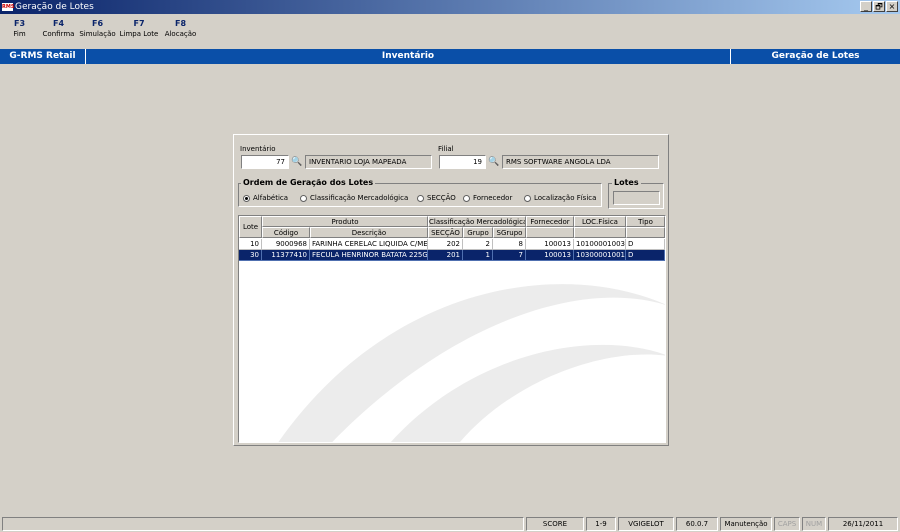 This screenshot has width=900, height=532. I want to click on col-fornecedor-sub, so click(550, 232).